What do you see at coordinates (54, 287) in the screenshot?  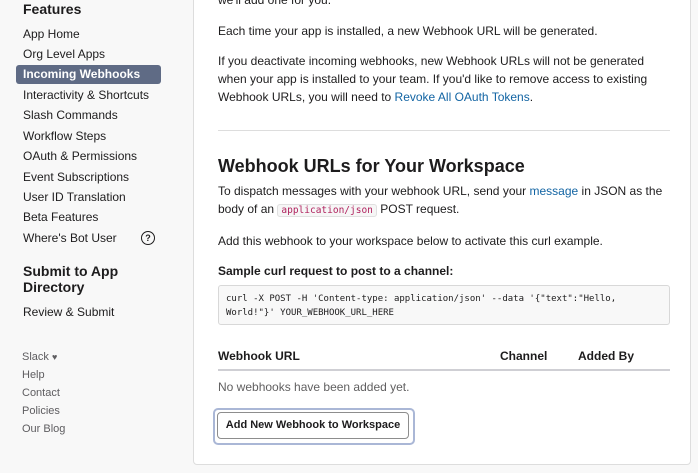 I see `submit-heading-line2: Directory` at bounding box center [54, 287].